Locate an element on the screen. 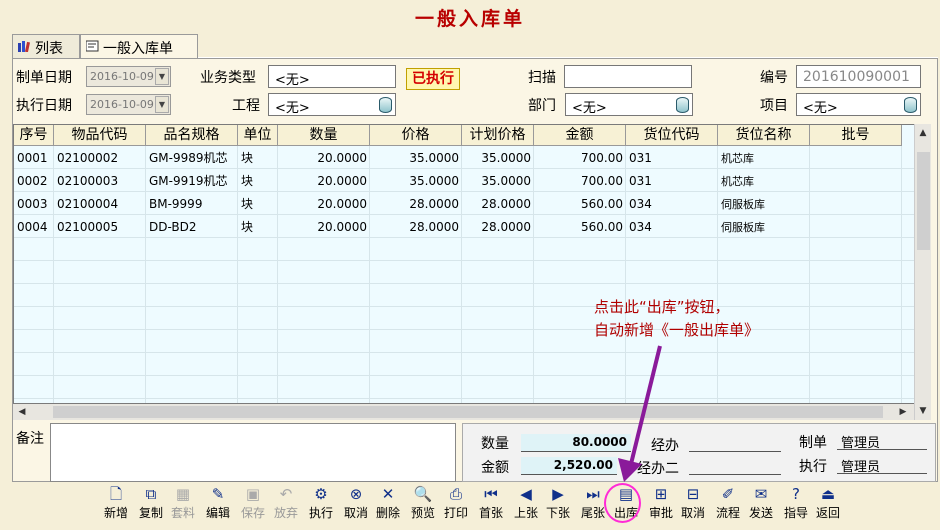 This screenshot has height=530, width=940. scan-input is located at coordinates (628, 76).